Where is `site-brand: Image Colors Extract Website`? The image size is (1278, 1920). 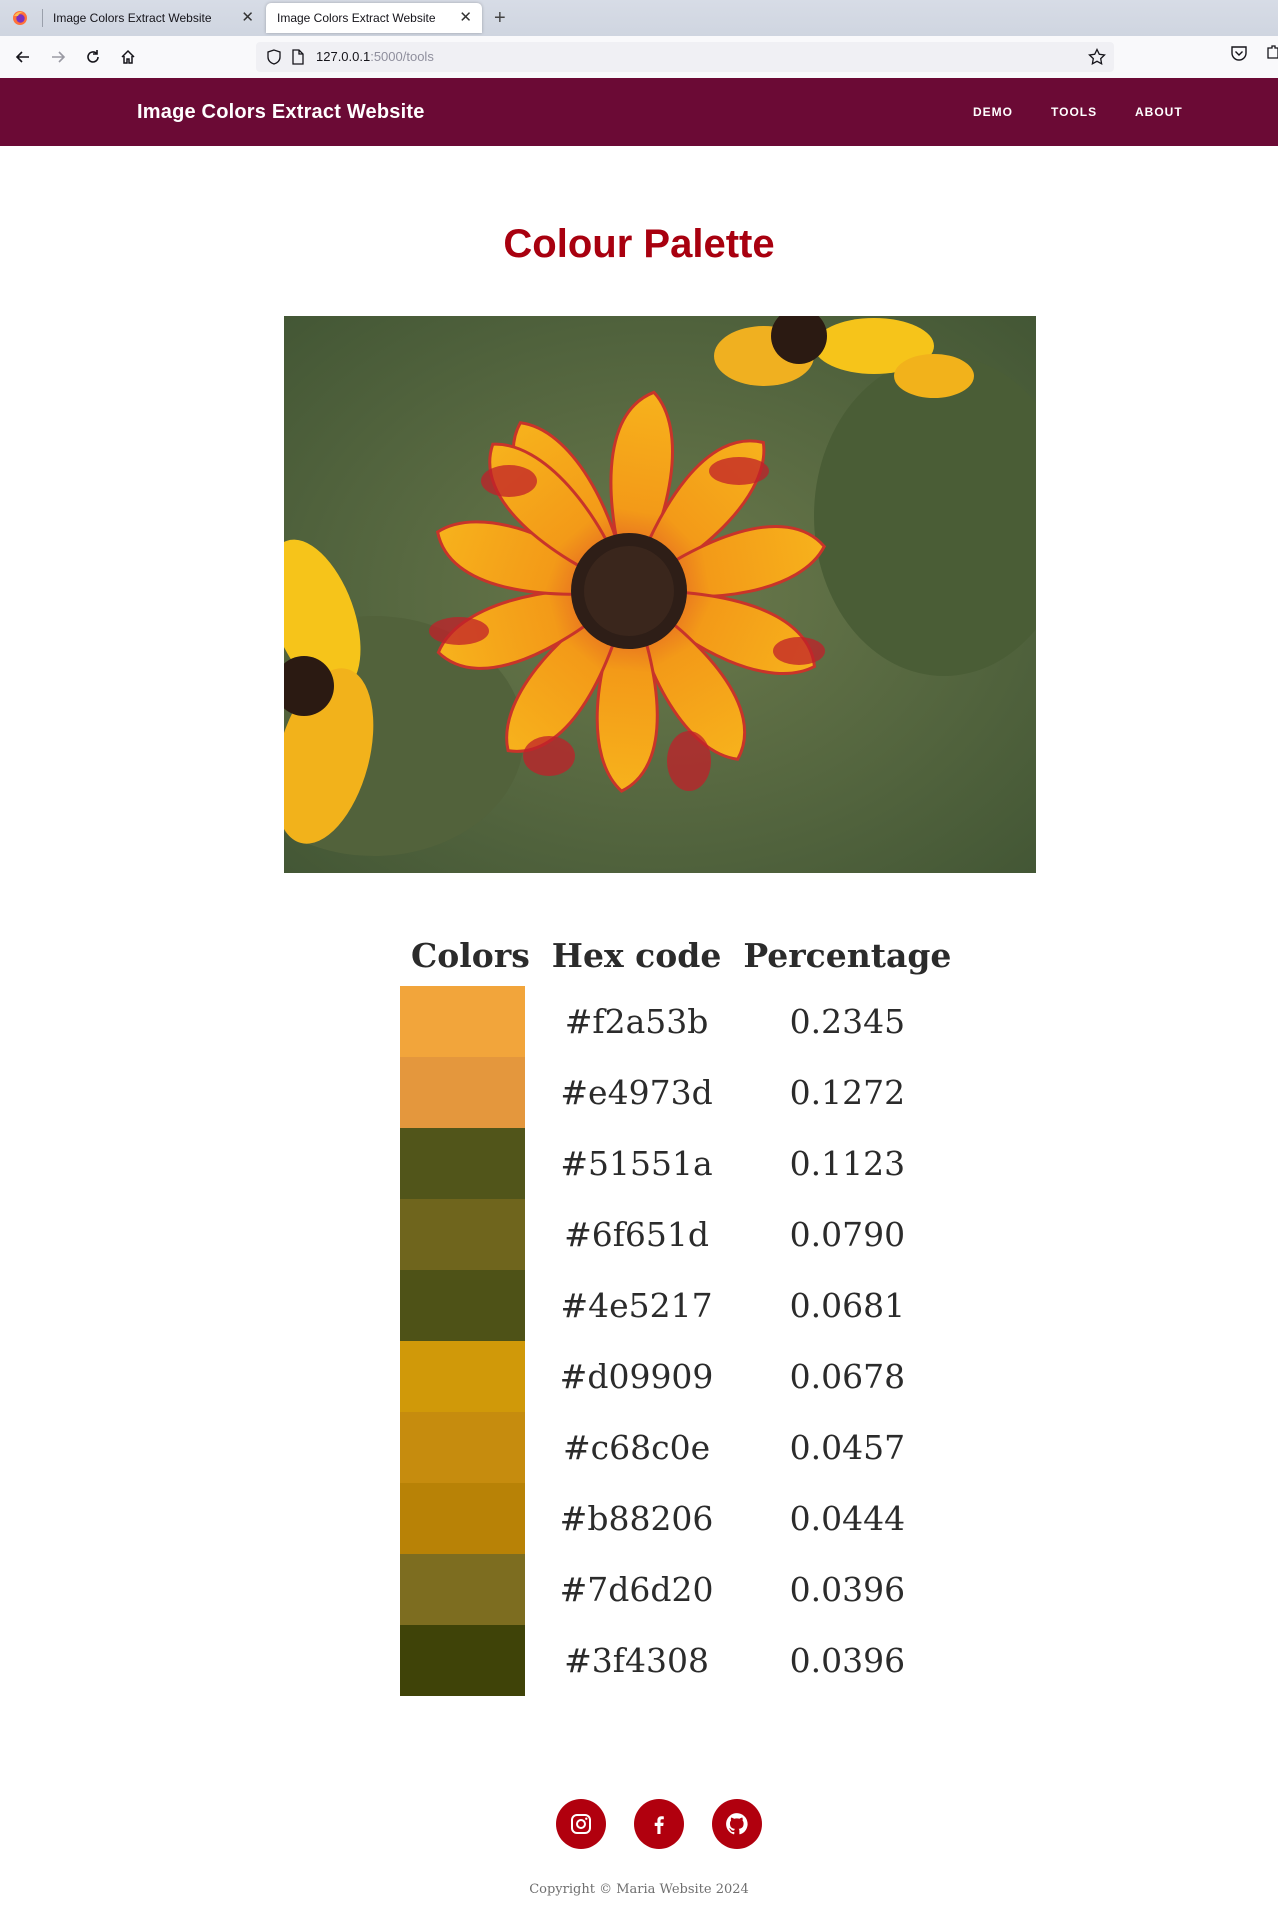
site-brand: Image Colors Extract Website is located at coordinates (281, 112).